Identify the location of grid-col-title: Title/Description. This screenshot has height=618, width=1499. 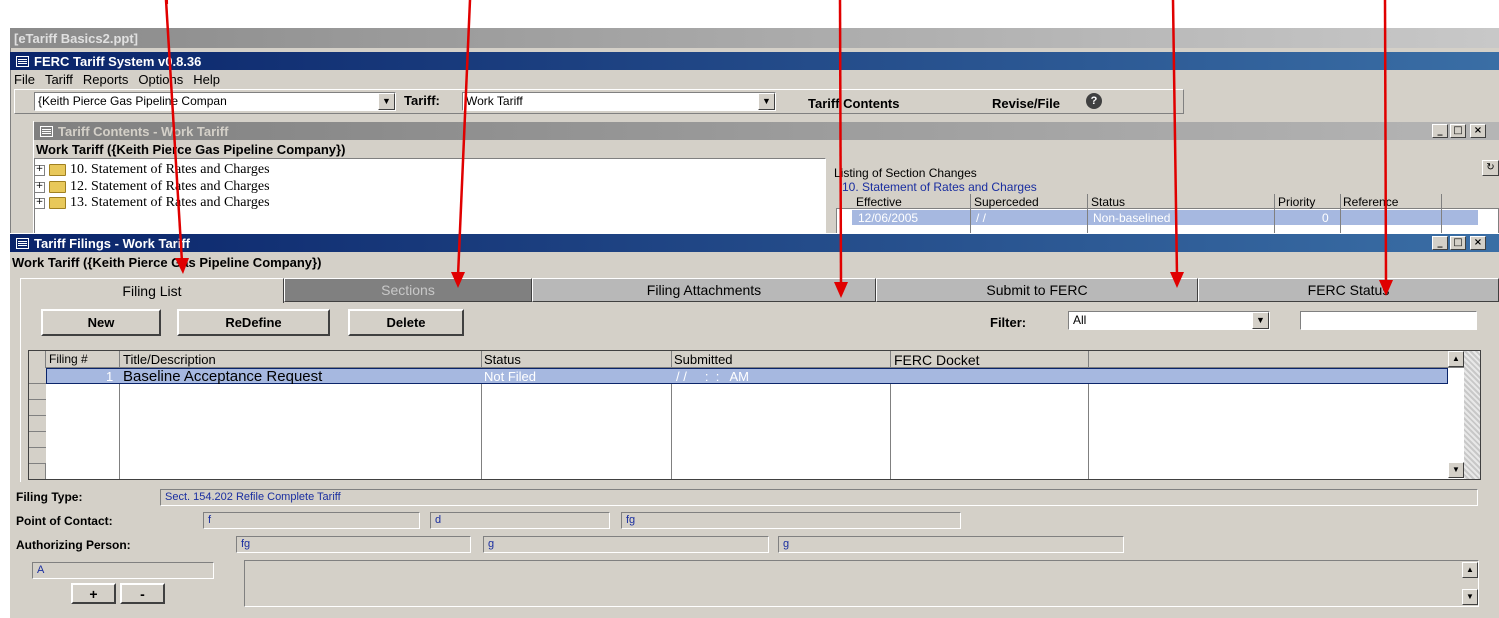
(169, 359).